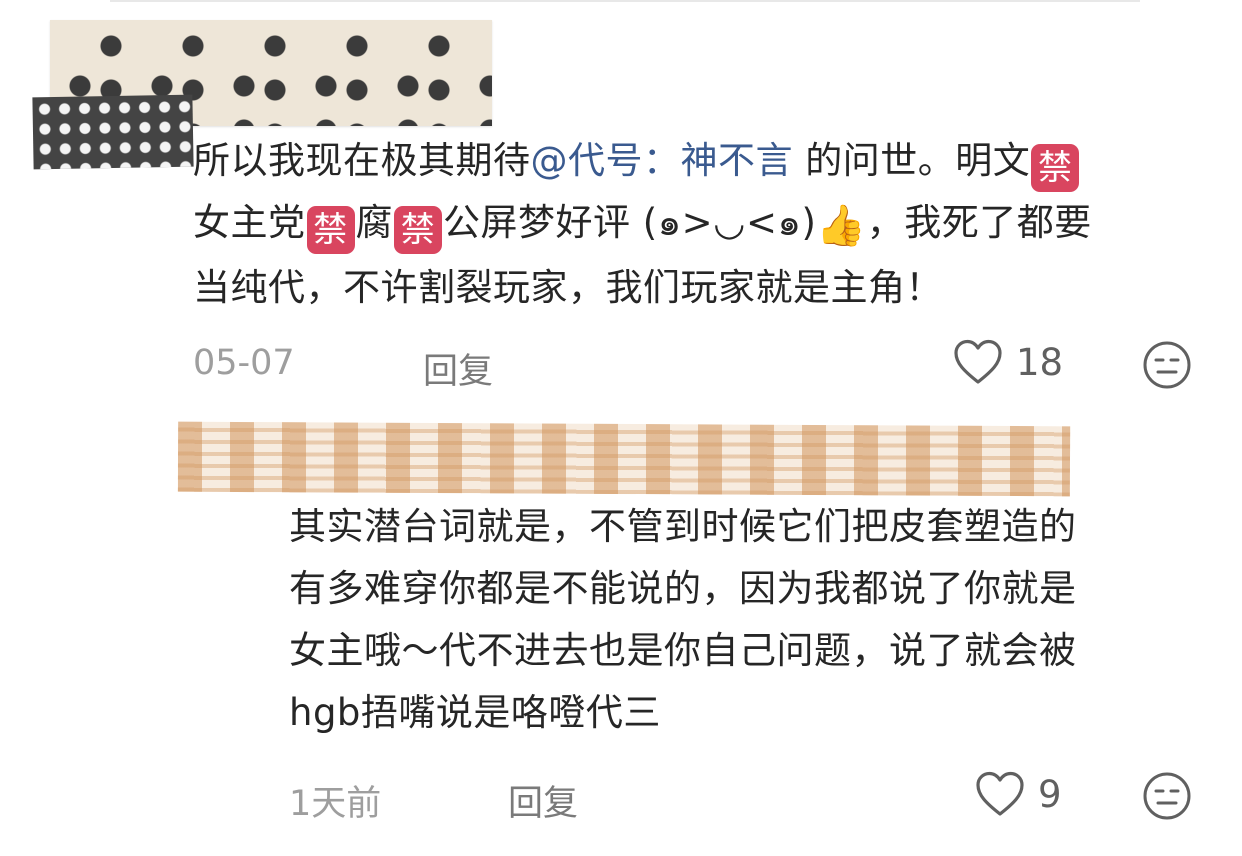 The width and height of the screenshot is (1242, 856). Describe the element at coordinates (683, 650) in the screenshot. I see `comment-line: 女主哦～代不进去也是你自己问题，说了就会被` at that location.